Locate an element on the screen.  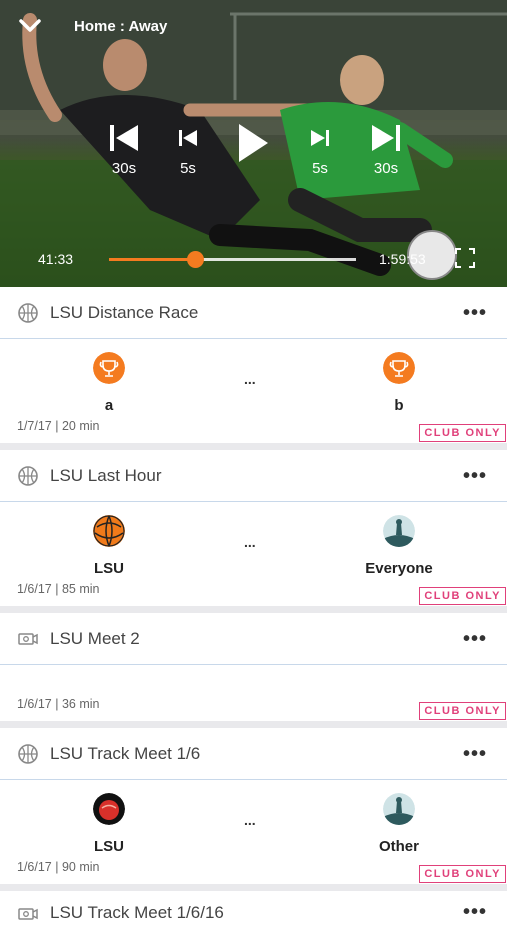
forward-5-button: 5s is located at coordinates (320, 149).